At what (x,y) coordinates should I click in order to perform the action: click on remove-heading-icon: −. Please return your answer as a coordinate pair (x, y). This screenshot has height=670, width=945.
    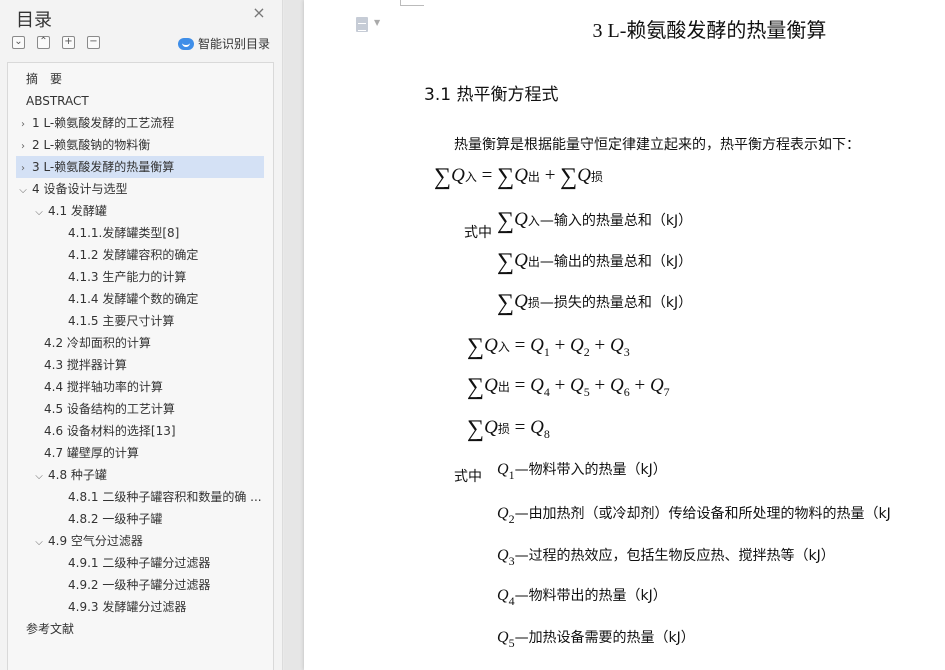
    Looking at the image, I should click on (93, 42).